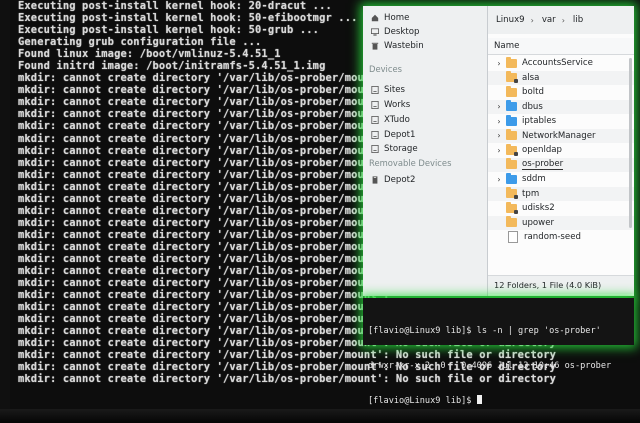 Image resolution: width=640 pixels, height=423 pixels. Describe the element at coordinates (401, 149) in the screenshot. I see `place-label: Storage` at that location.